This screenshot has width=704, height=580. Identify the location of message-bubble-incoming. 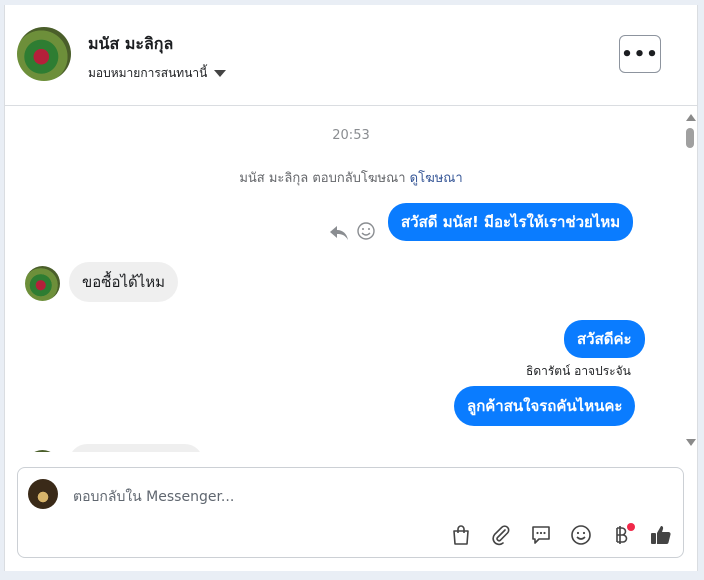
(136, 448).